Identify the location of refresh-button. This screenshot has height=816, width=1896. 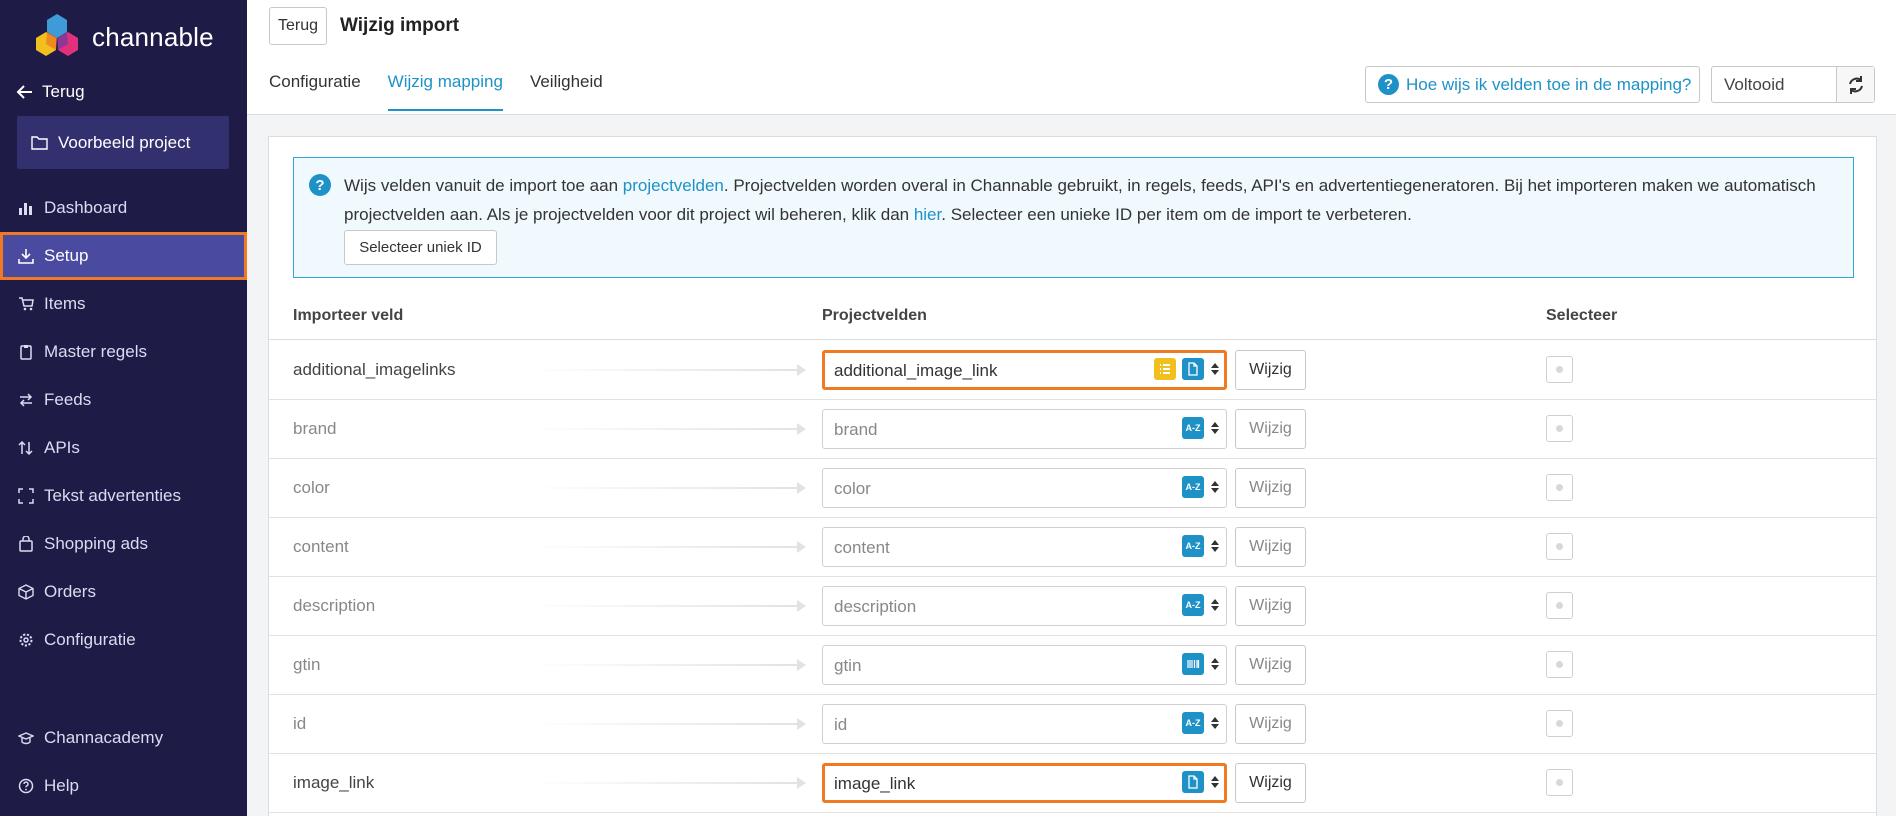
(1855, 84).